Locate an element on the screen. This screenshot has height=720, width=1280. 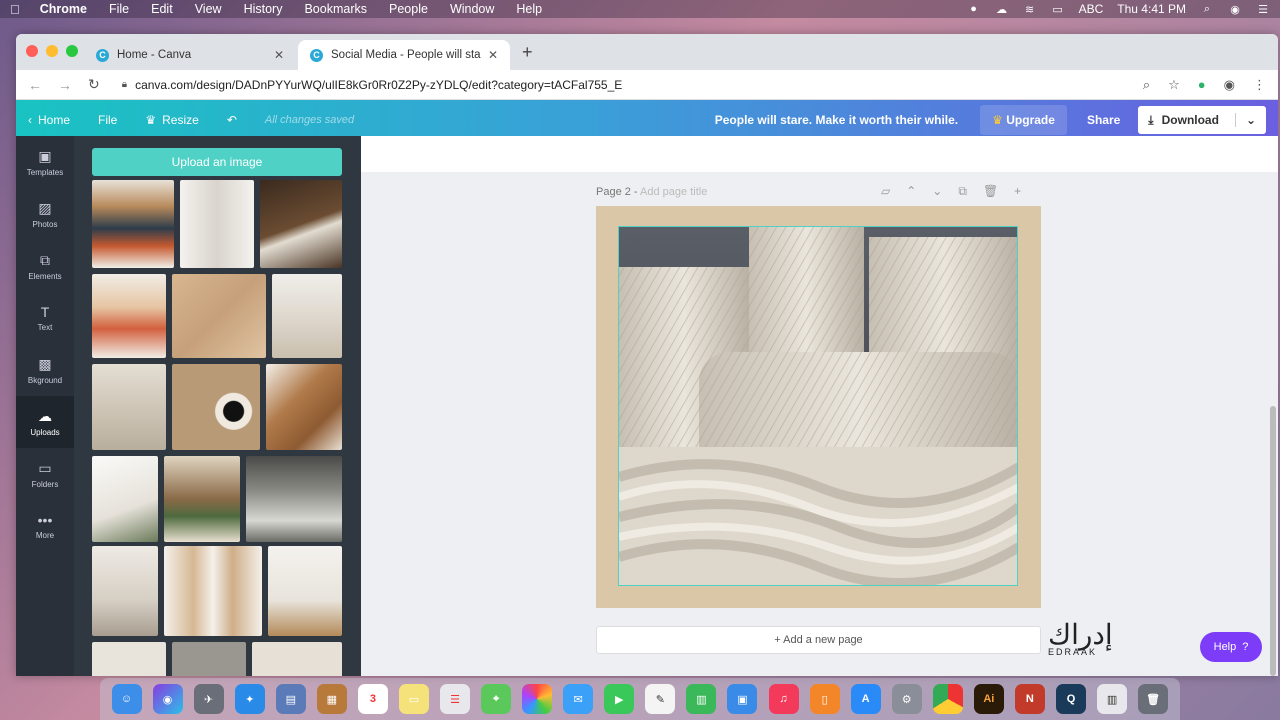
menu-edit: Edit is located at coordinates (162, 9).